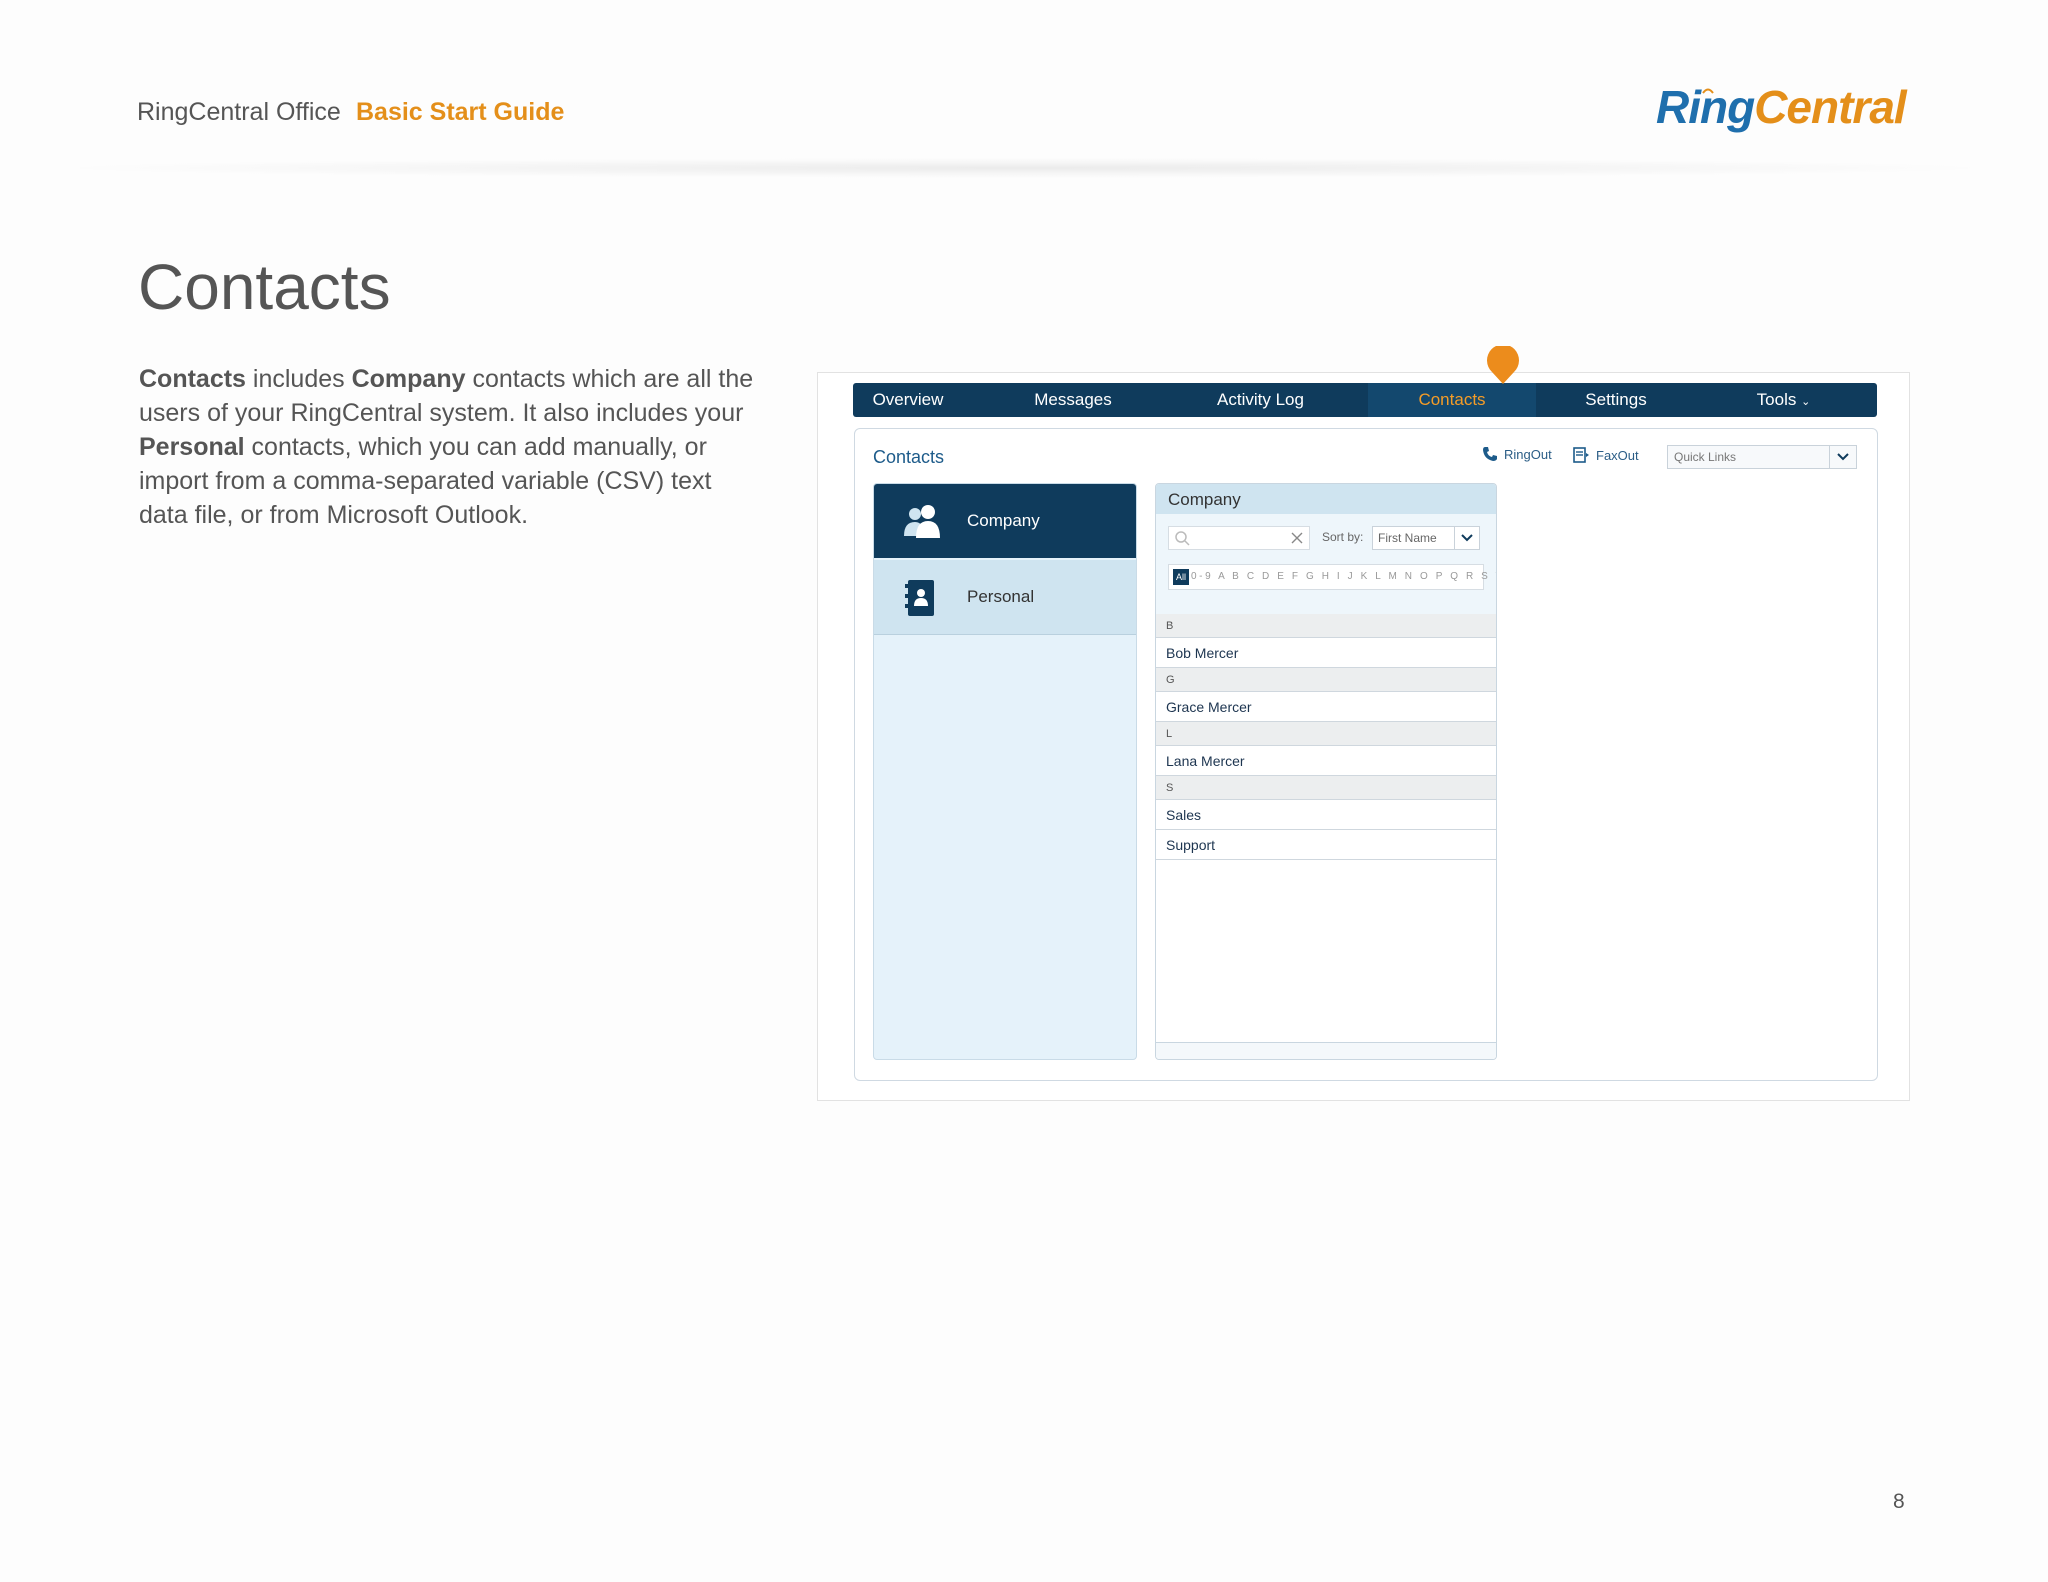 Image resolution: width=2048 pixels, height=1582 pixels. What do you see at coordinates (460, 112) in the screenshot?
I see `doc-subtitle: Basic Start Guide` at bounding box center [460, 112].